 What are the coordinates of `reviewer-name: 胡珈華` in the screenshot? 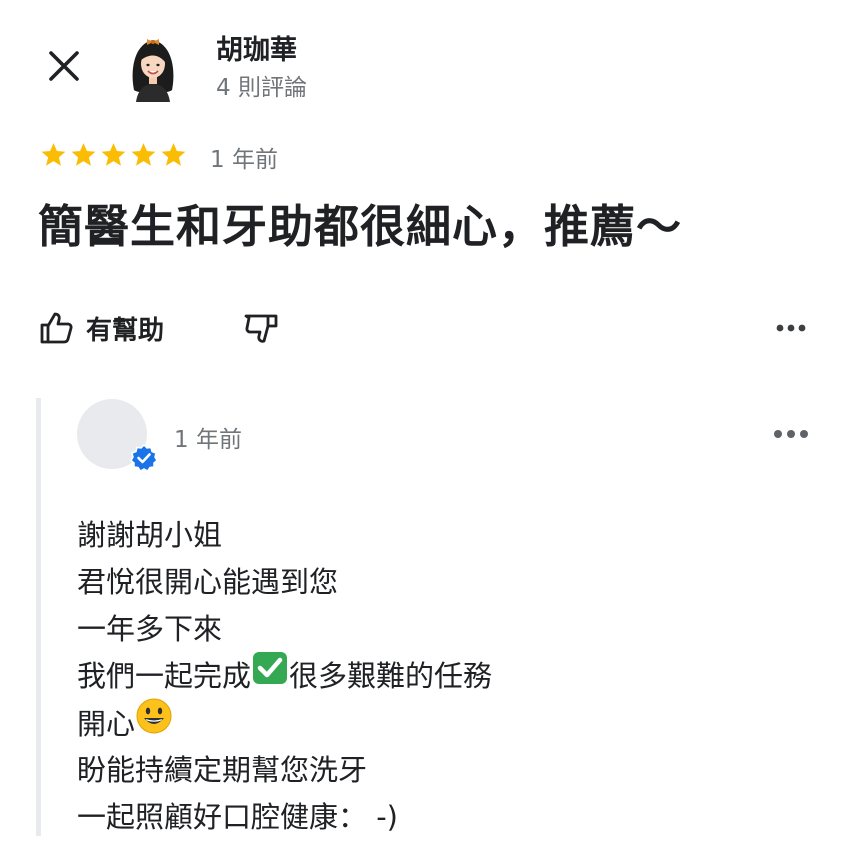 It's located at (256, 47).